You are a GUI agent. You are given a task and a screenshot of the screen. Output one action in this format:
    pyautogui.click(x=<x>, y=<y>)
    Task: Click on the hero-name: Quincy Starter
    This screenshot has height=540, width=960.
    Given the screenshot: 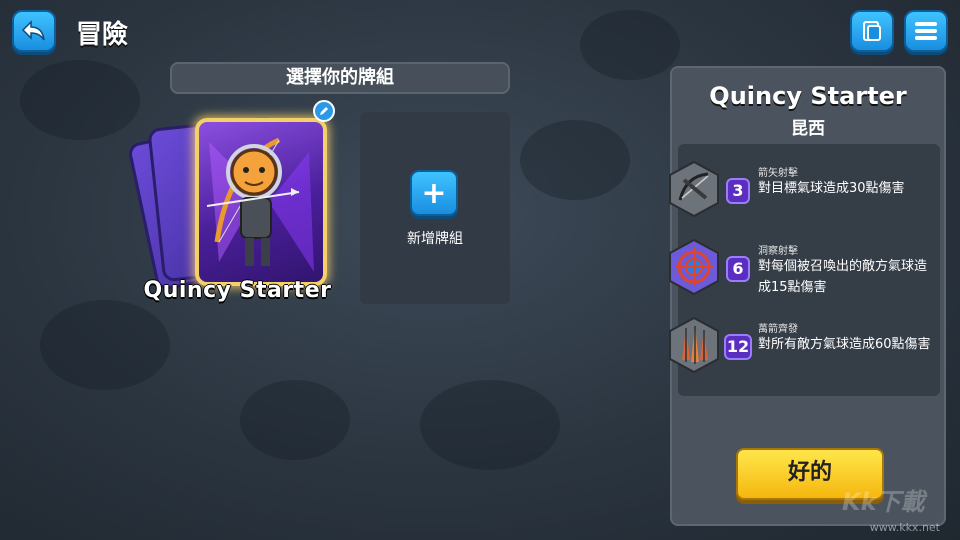 What is the action you would take?
    pyautogui.click(x=808, y=96)
    